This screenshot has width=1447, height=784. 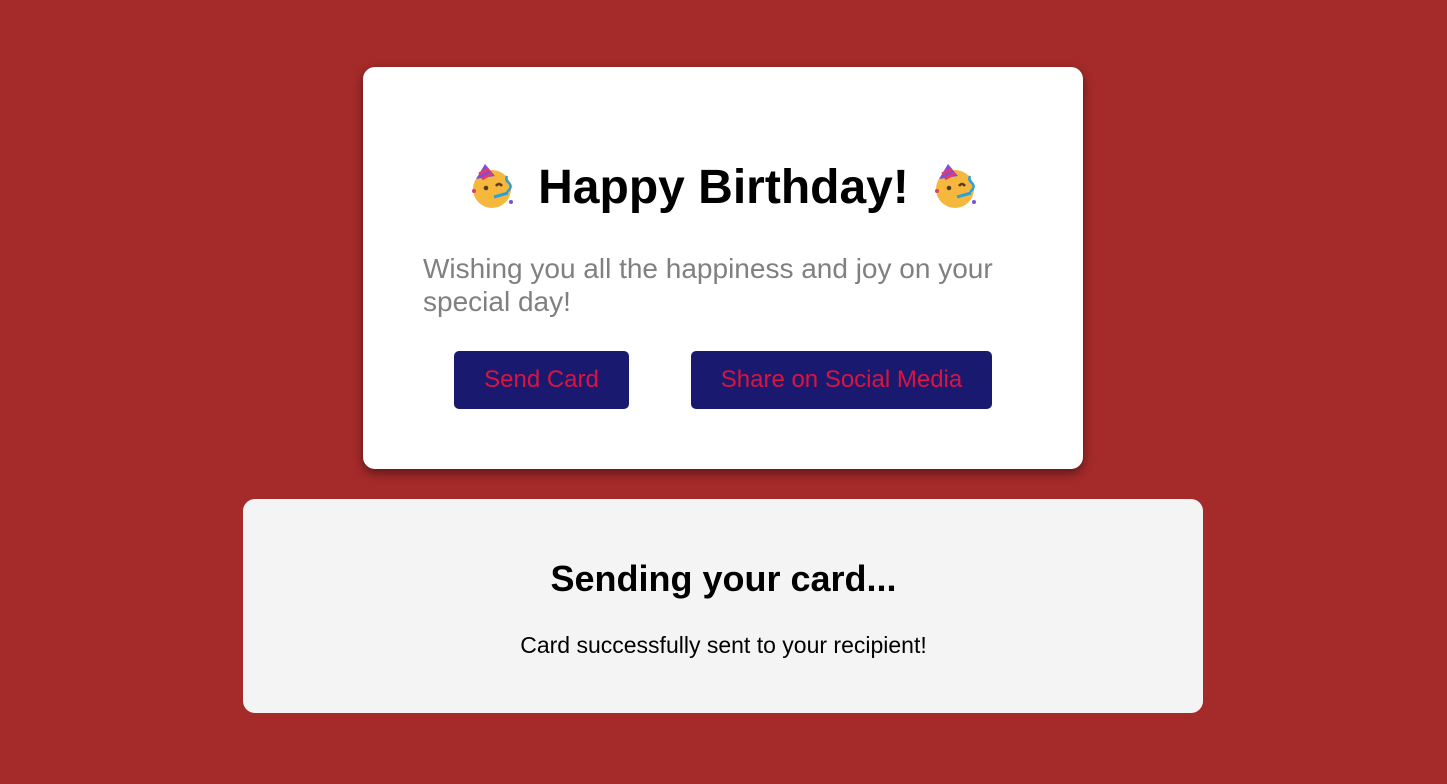 What do you see at coordinates (841, 380) in the screenshot?
I see `share-social-media-button: Share on Social Media` at bounding box center [841, 380].